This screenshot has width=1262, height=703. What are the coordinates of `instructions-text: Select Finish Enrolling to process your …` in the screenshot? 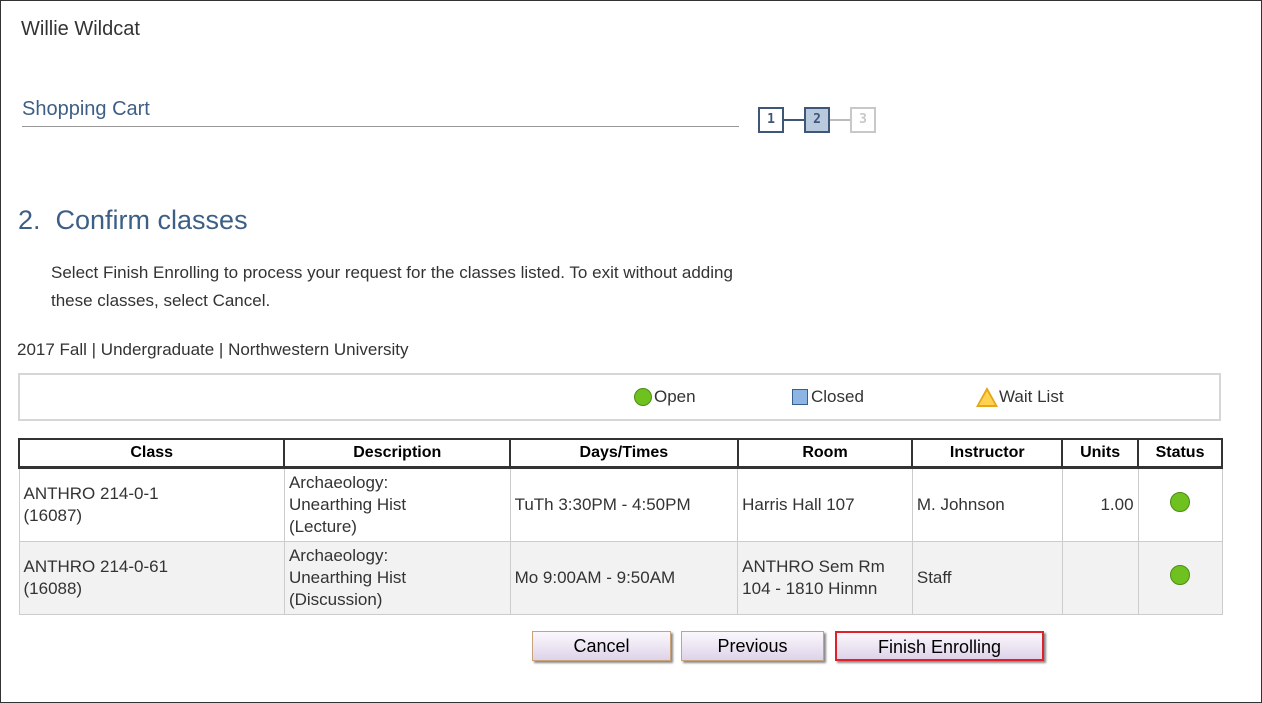 It's located at (392, 286).